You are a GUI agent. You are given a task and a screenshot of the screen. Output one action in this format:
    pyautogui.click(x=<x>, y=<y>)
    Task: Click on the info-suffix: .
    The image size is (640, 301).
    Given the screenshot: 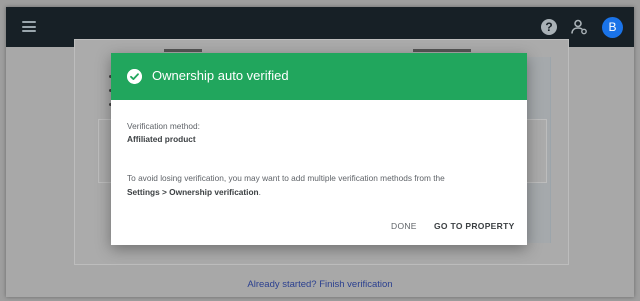 What is the action you would take?
    pyautogui.click(x=259, y=192)
    